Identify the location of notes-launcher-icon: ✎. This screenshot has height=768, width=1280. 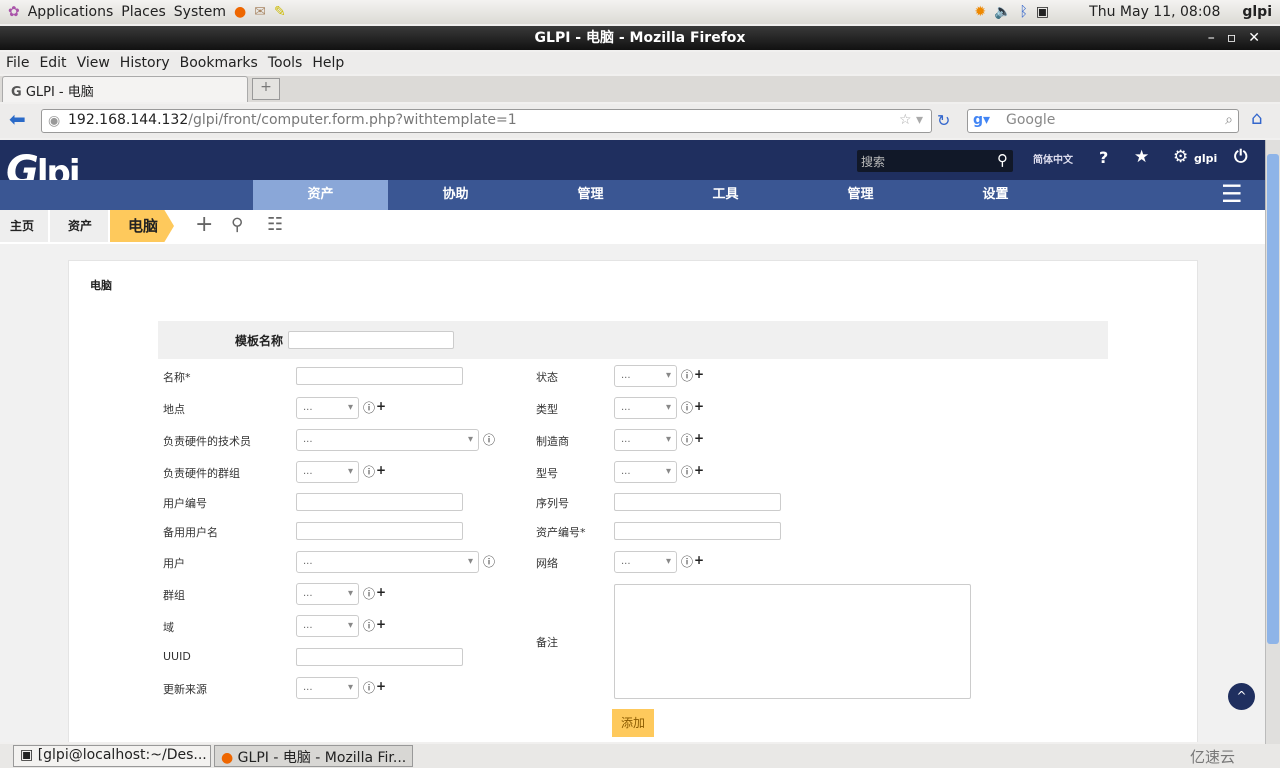
(280, 12).